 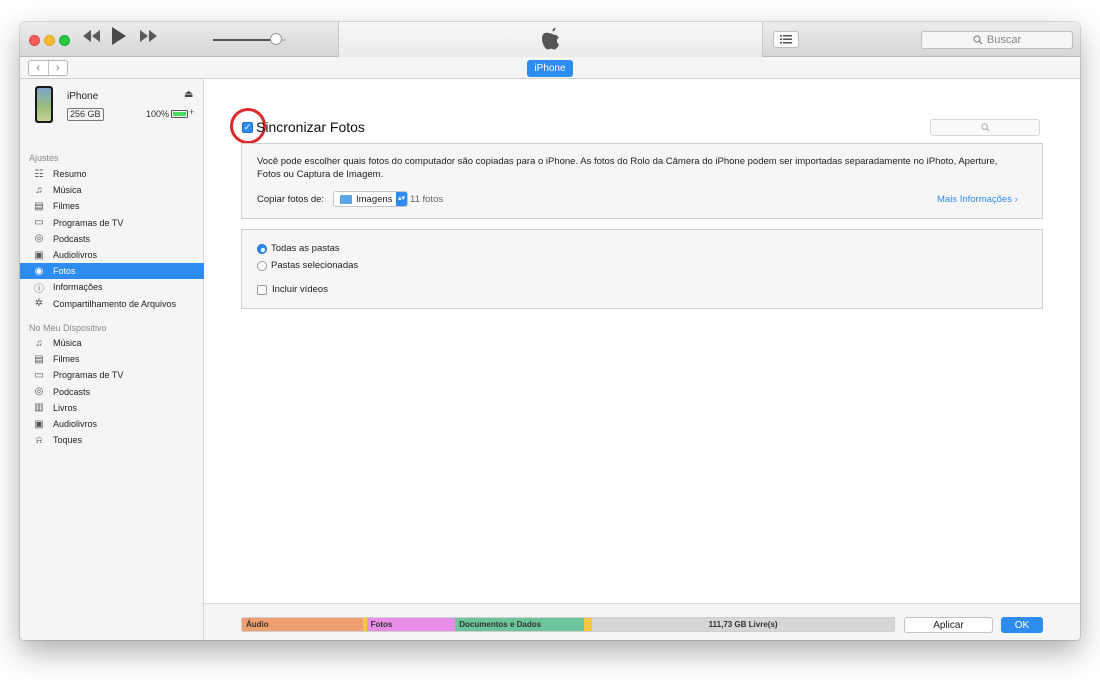 What do you see at coordinates (112, 440) in the screenshot?
I see `sidebar-device-item-toques: ⍾ Toques` at bounding box center [112, 440].